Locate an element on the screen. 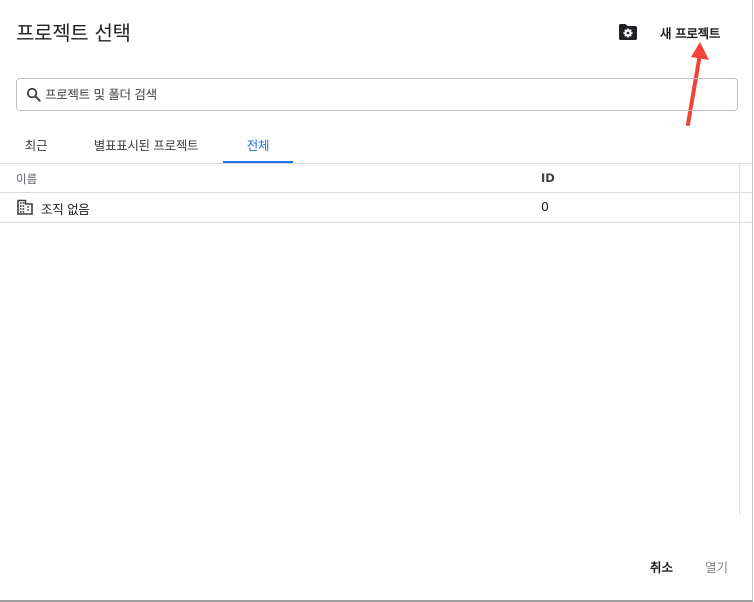 The image size is (754, 602). manage-resources-button is located at coordinates (628, 32).